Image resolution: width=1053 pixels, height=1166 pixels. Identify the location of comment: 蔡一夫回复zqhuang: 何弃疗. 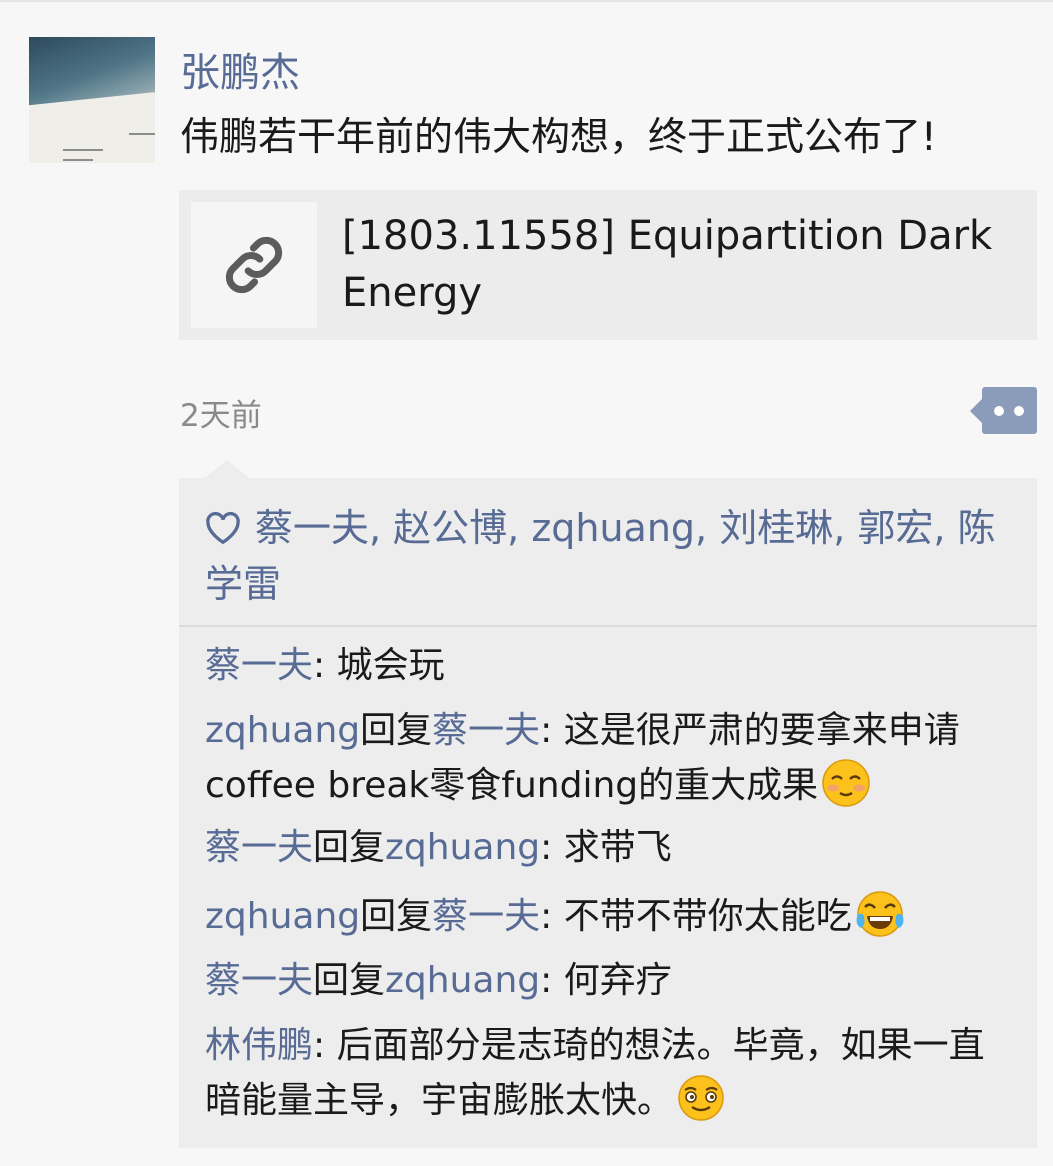
(612, 981).